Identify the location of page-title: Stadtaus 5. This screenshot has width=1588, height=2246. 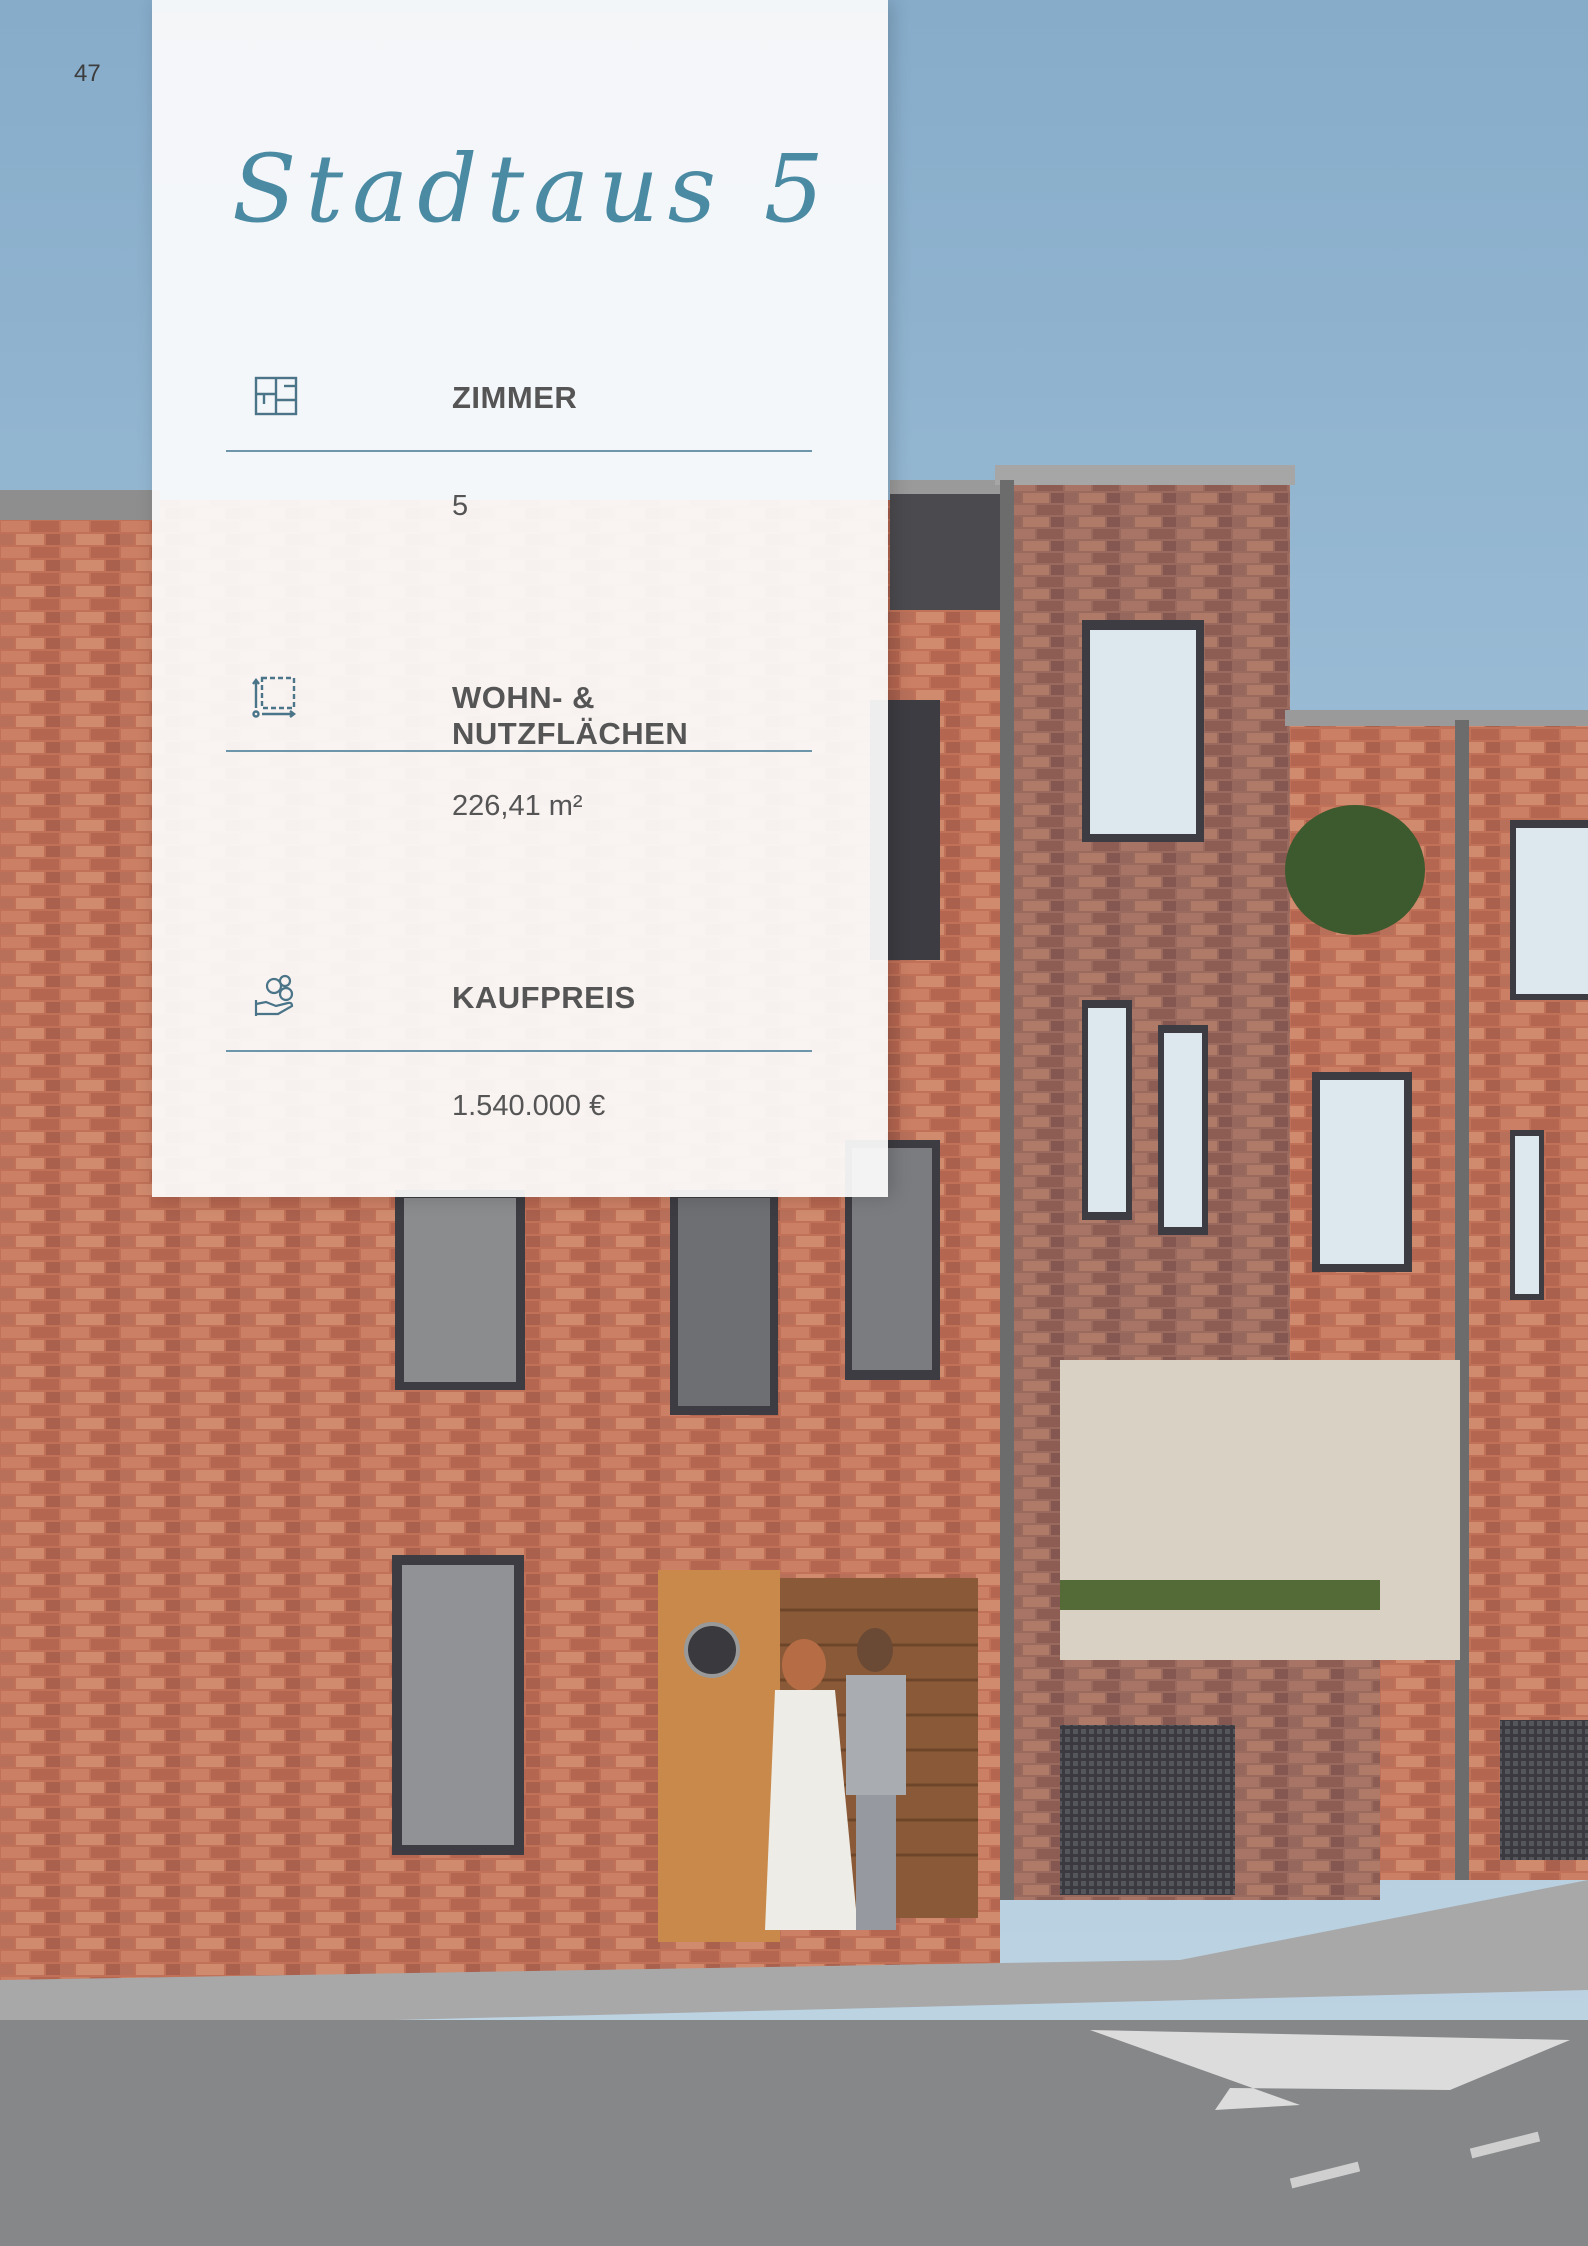
(532, 189).